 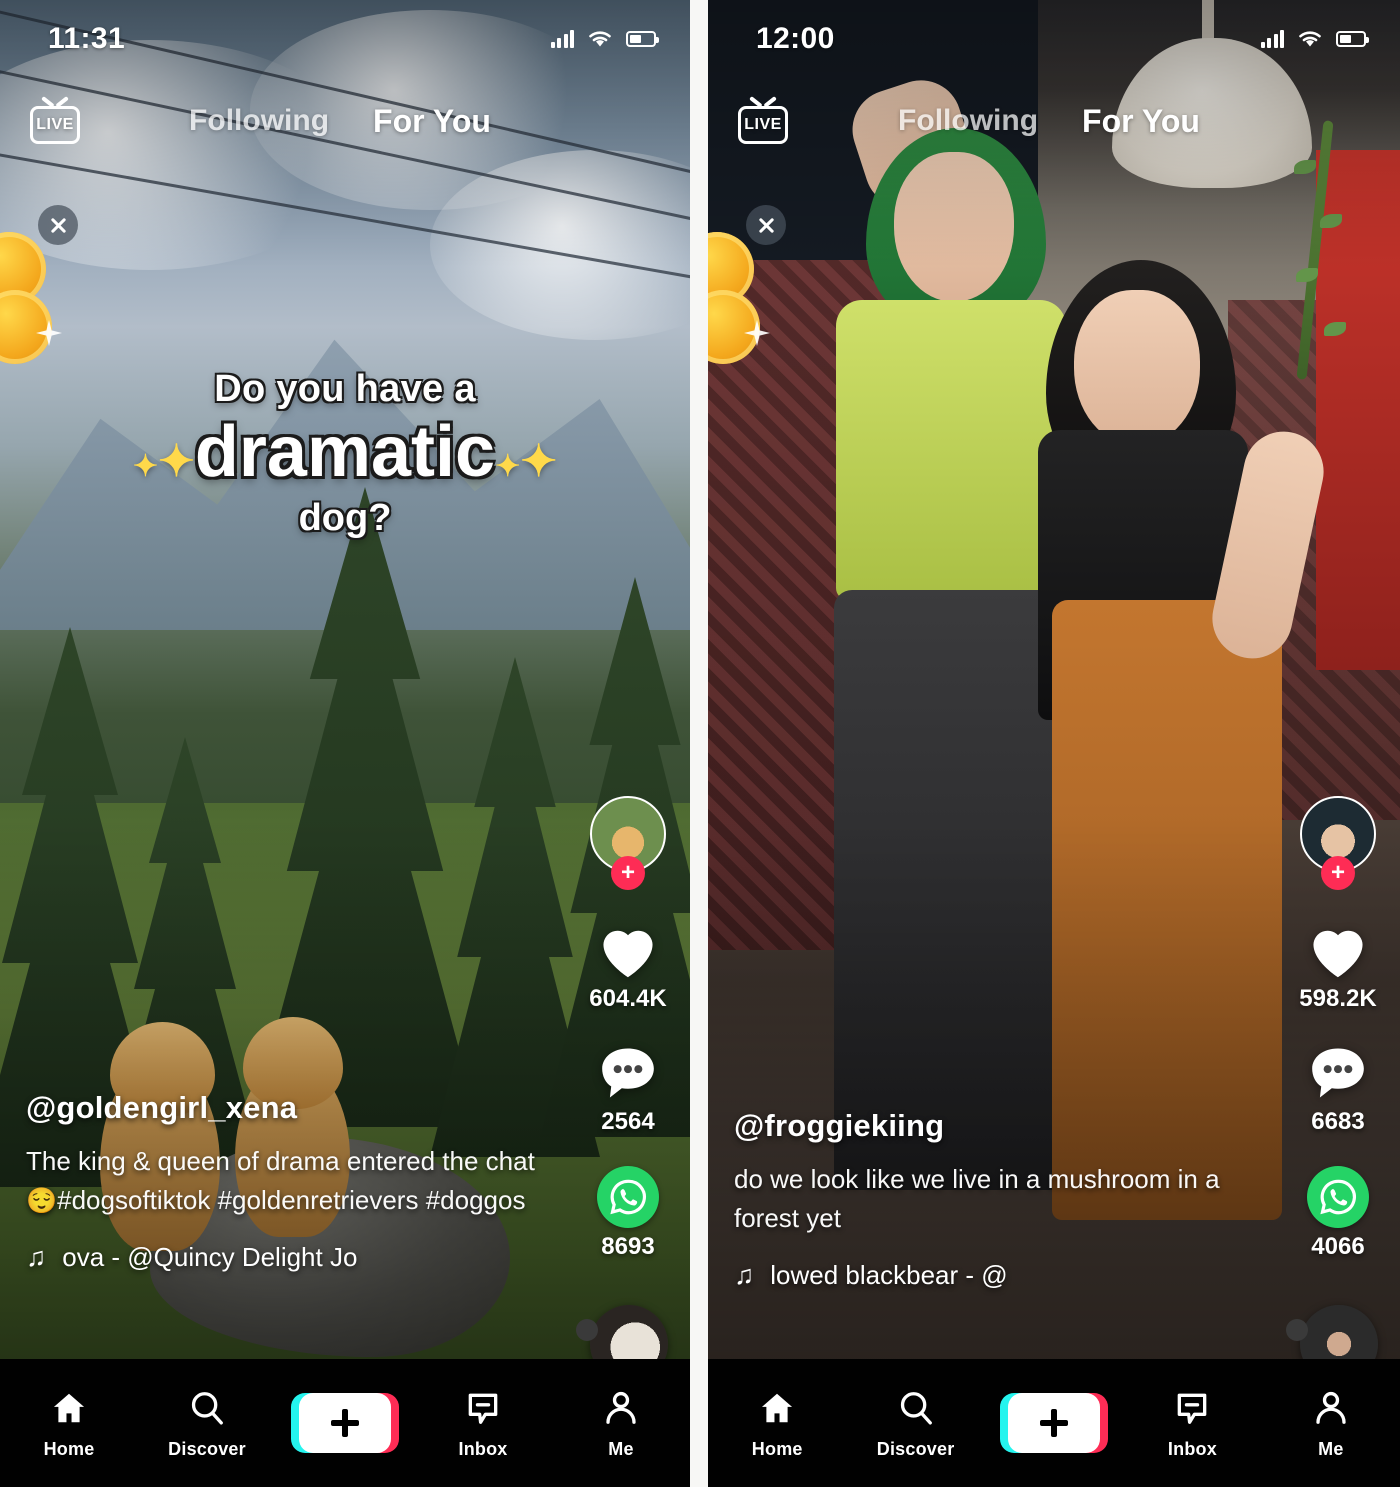 I want to click on comment-button: 2564, so click(x=628, y=1089).